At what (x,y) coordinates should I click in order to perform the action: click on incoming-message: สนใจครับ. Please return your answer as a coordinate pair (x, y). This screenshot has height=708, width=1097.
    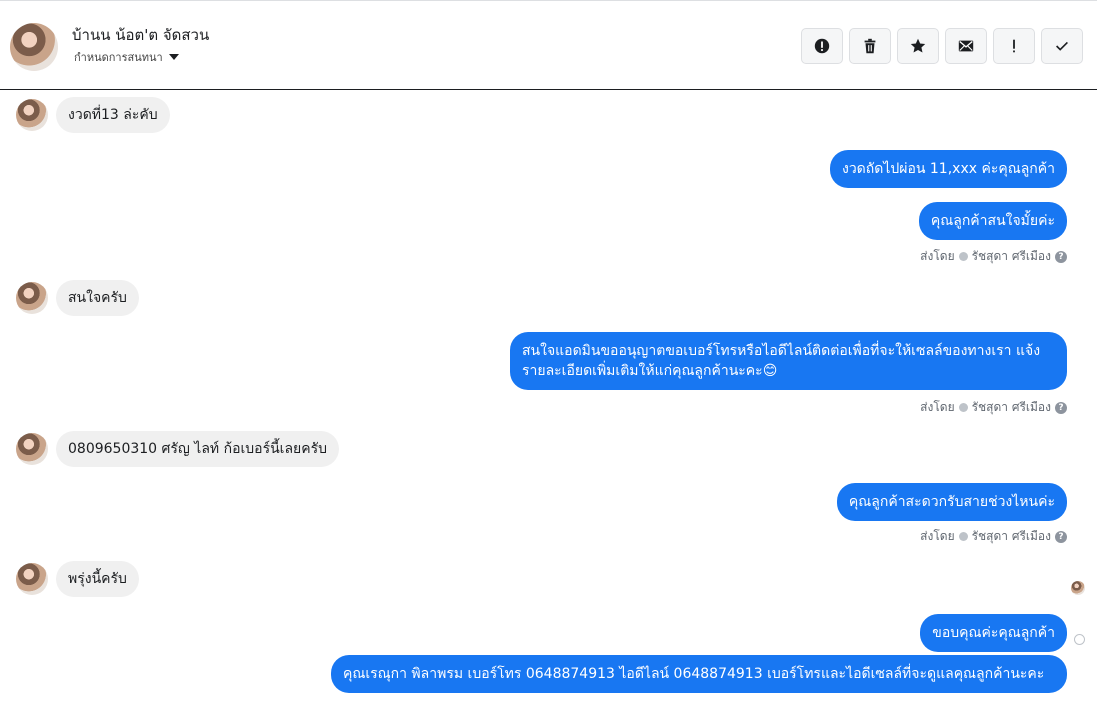
    Looking at the image, I should click on (77, 298).